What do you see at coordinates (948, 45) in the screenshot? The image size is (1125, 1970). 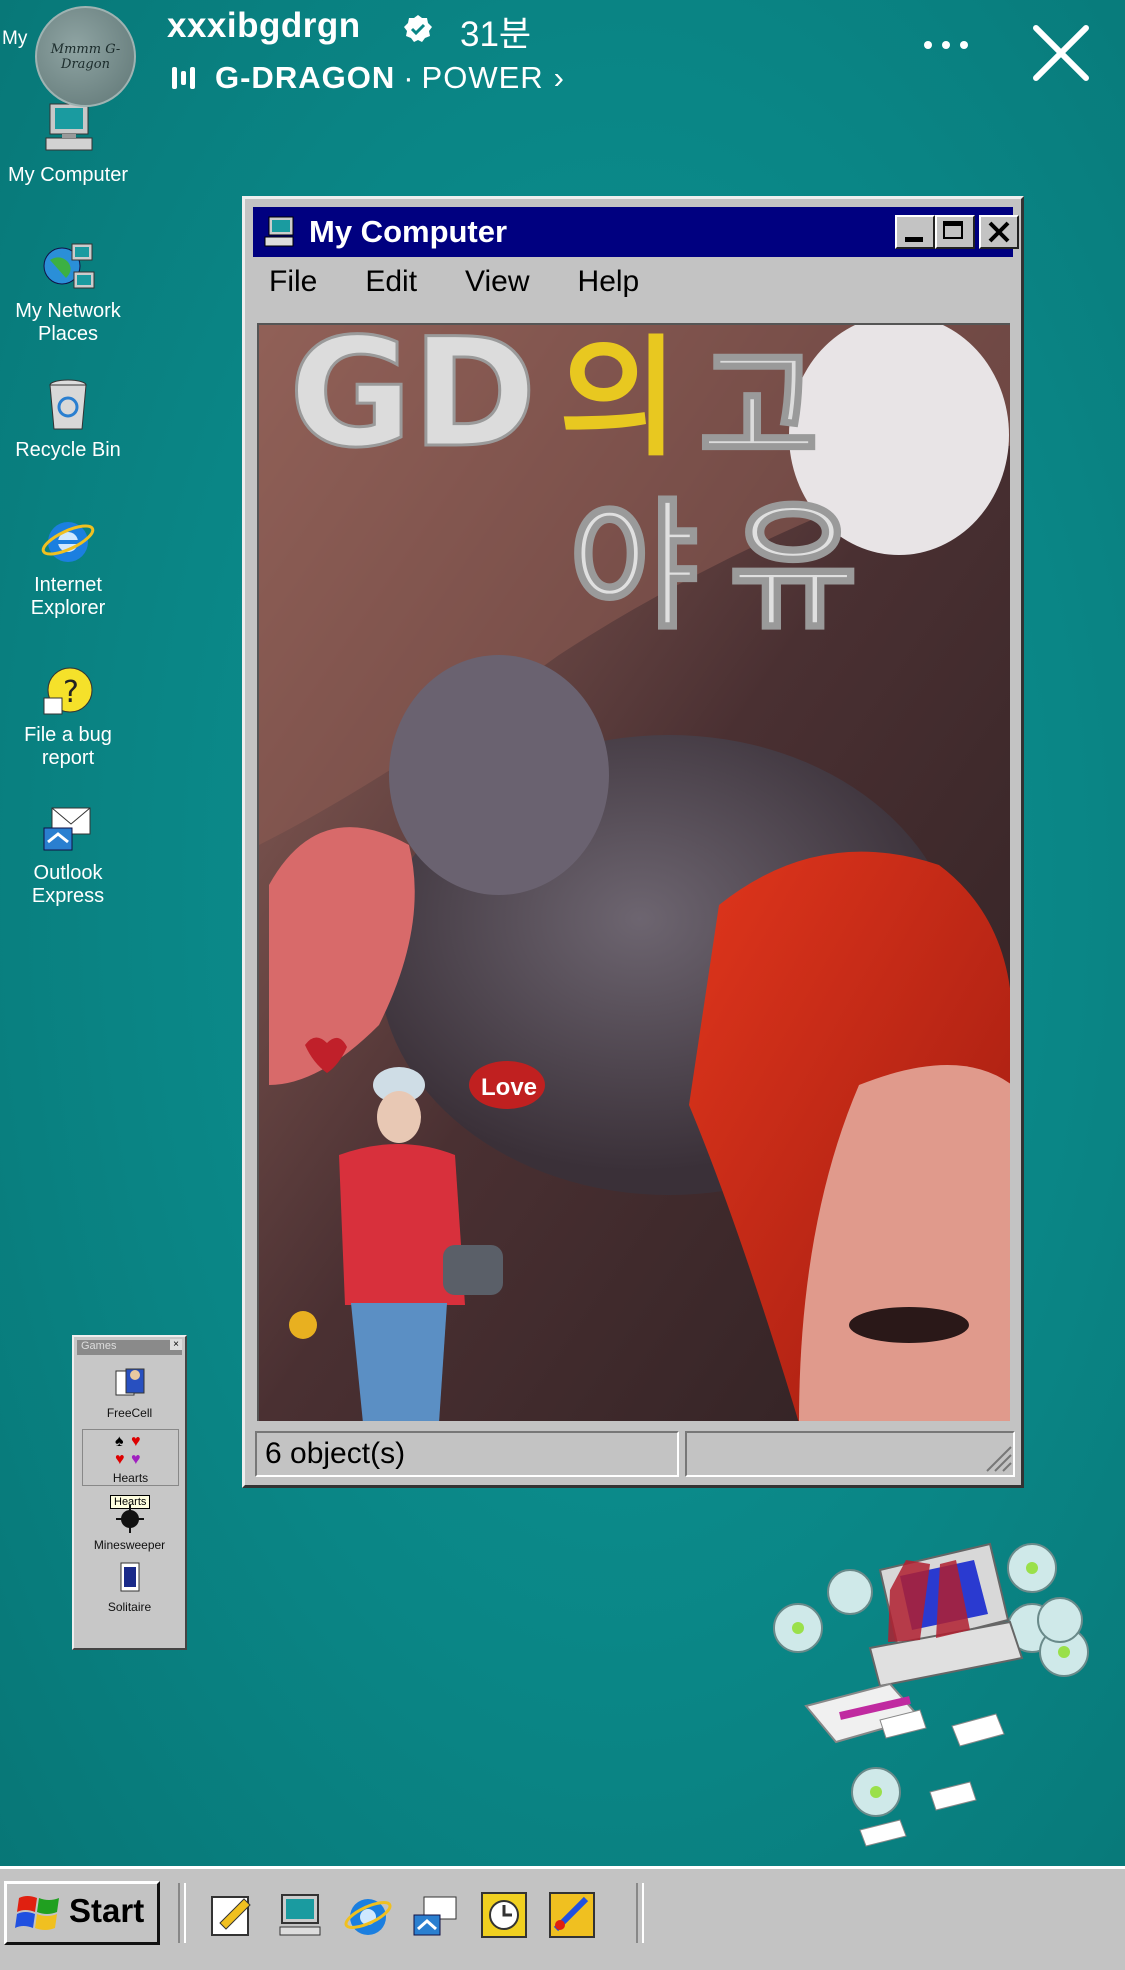 I see `more-options-icon` at bounding box center [948, 45].